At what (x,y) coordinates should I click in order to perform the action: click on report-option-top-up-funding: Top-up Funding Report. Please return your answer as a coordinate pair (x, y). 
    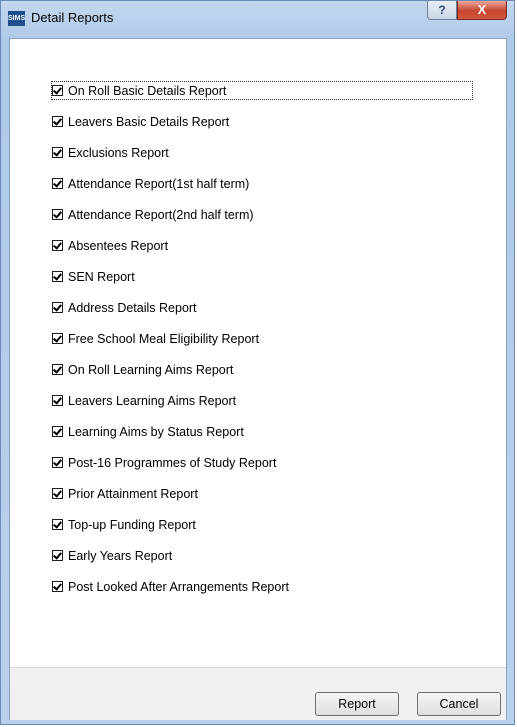
    Looking at the image, I should click on (124, 524).